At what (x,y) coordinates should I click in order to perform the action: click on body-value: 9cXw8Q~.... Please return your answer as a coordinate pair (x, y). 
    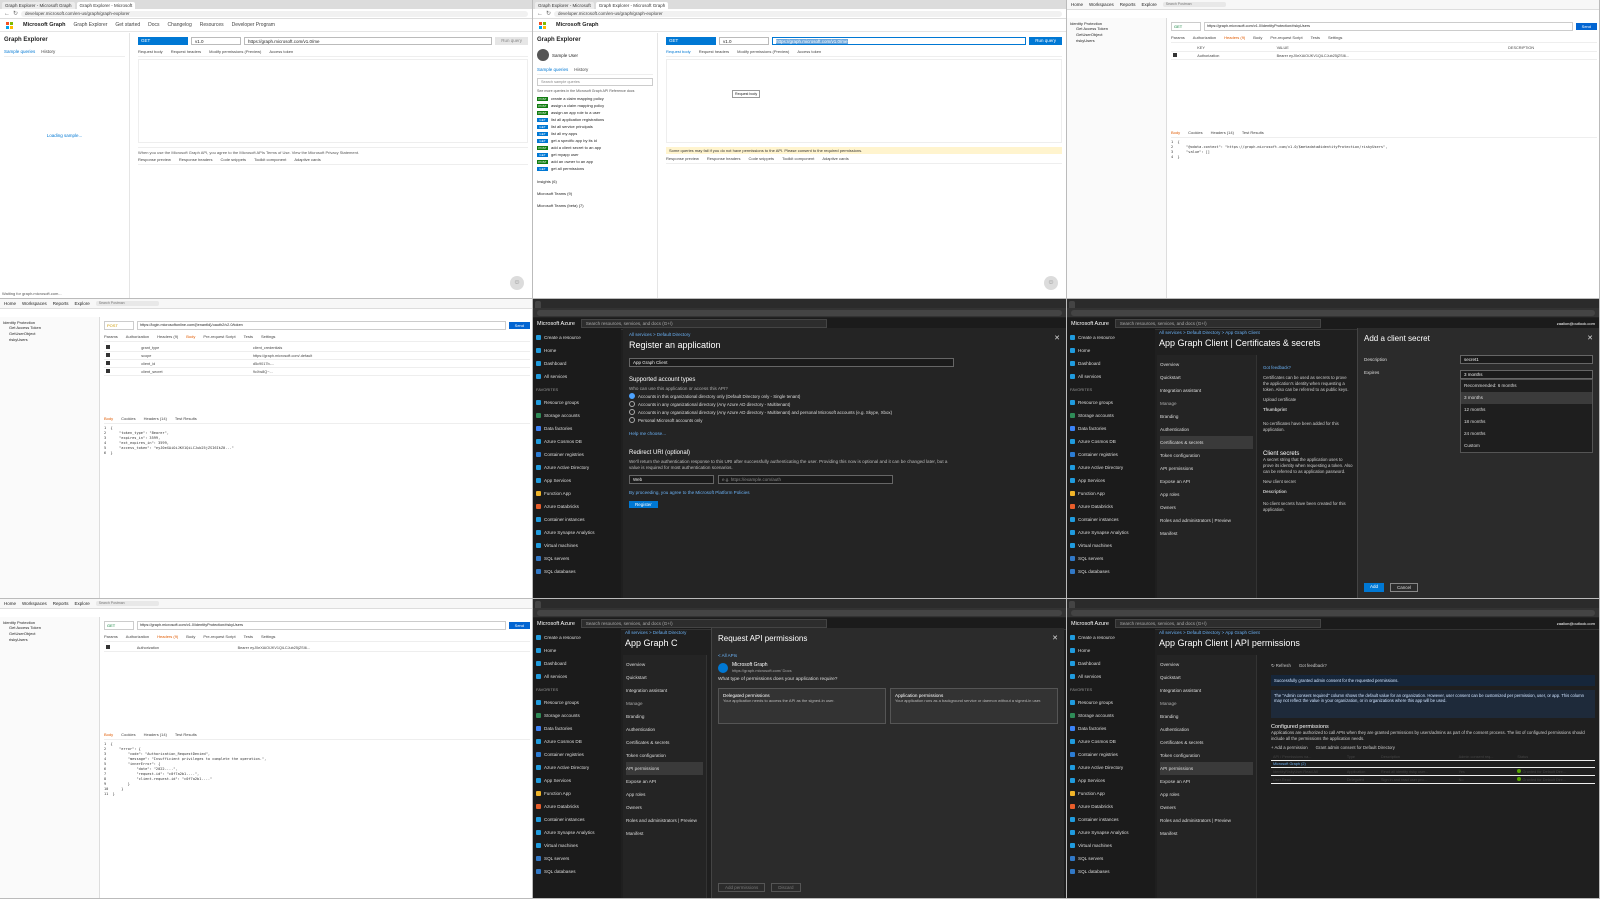
    Looking at the image, I should click on (390, 371).